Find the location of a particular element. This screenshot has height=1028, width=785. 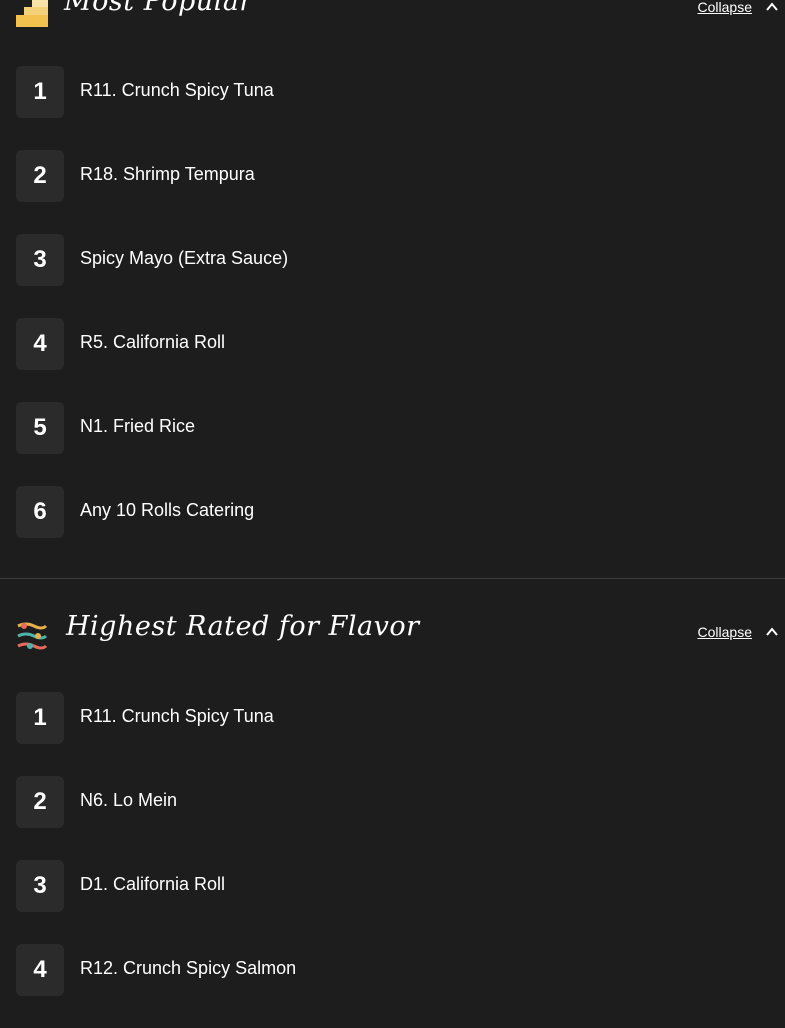

list-item: 5 N1. Fried Rice is located at coordinates (392, 444).